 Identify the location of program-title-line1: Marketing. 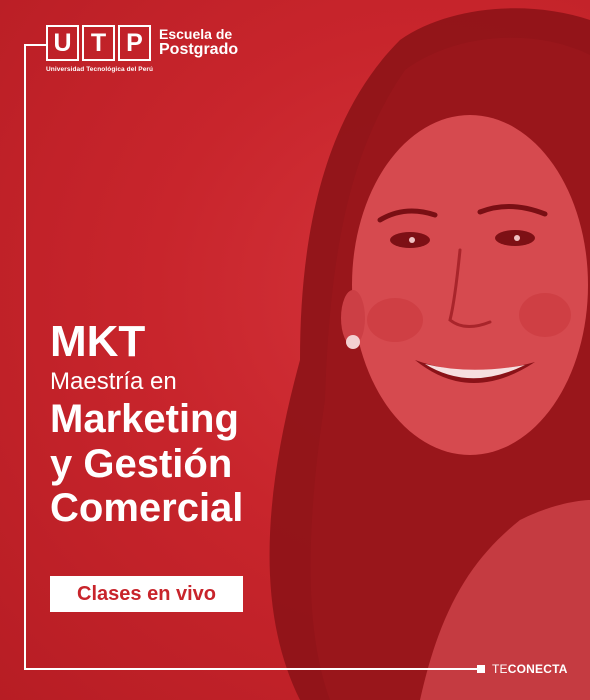
(144, 418).